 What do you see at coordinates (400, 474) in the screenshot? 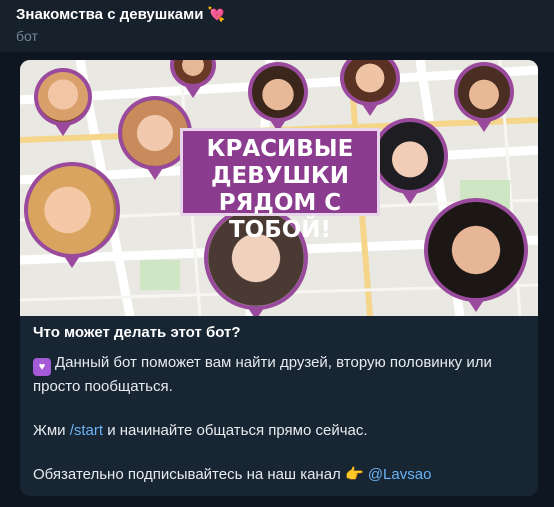
I see `channel-link: @Lavsao` at bounding box center [400, 474].